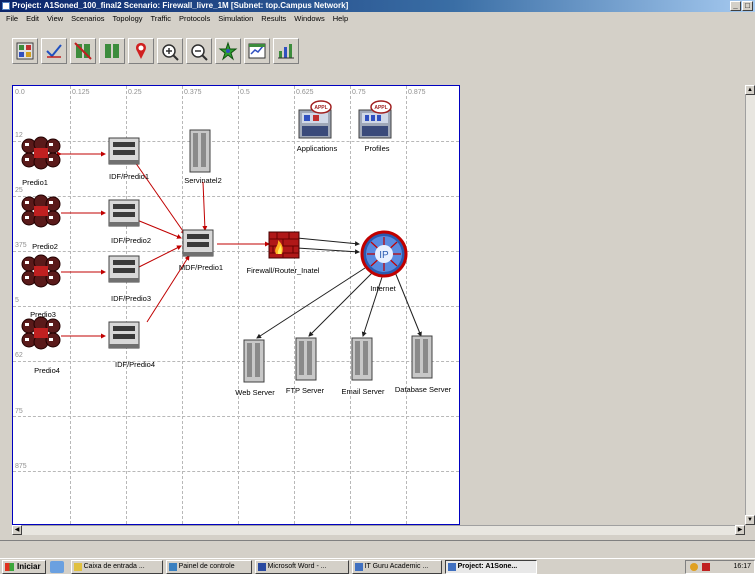 This screenshot has height=574, width=755. What do you see at coordinates (203, 180) in the screenshot?
I see `node-label-servinatel: Servinatel2` at bounding box center [203, 180].